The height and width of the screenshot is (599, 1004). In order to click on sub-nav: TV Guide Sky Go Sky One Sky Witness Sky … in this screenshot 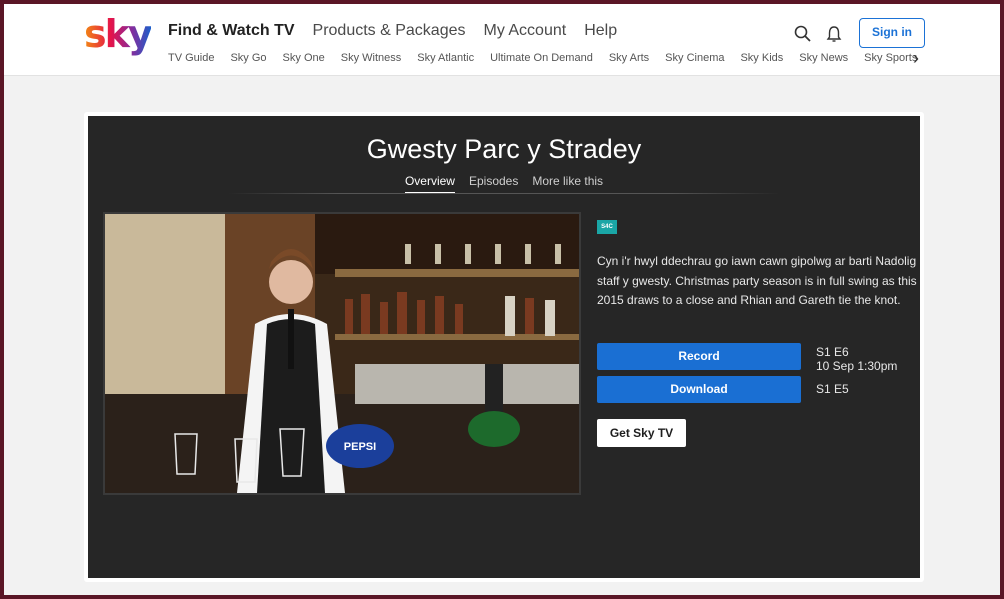, I will do `click(542, 58)`.